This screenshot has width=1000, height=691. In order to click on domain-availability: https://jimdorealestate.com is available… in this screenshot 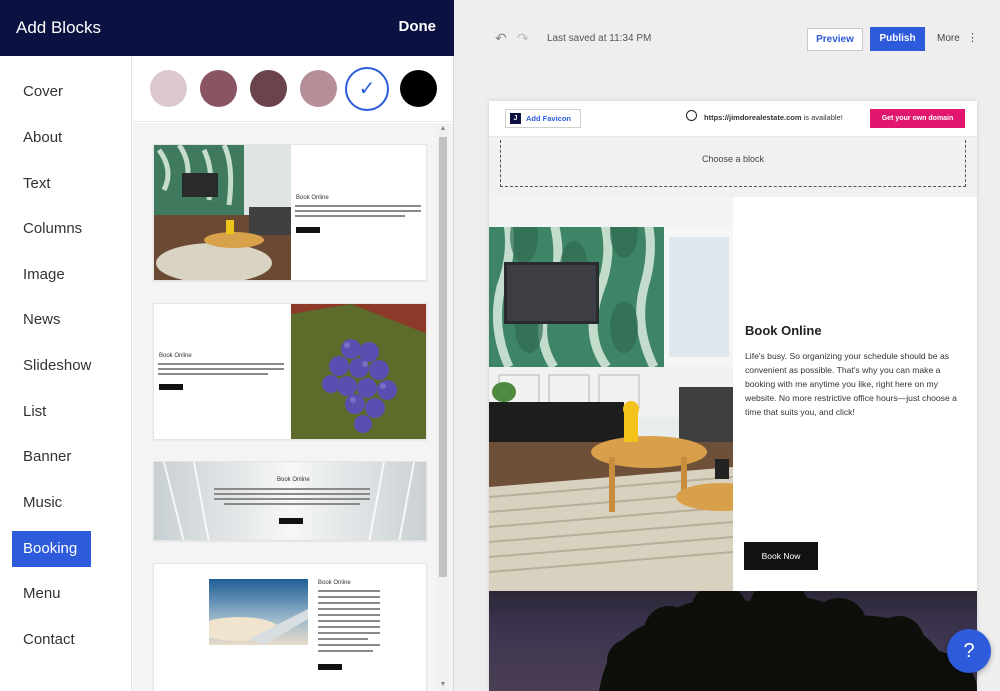, I will do `click(773, 117)`.